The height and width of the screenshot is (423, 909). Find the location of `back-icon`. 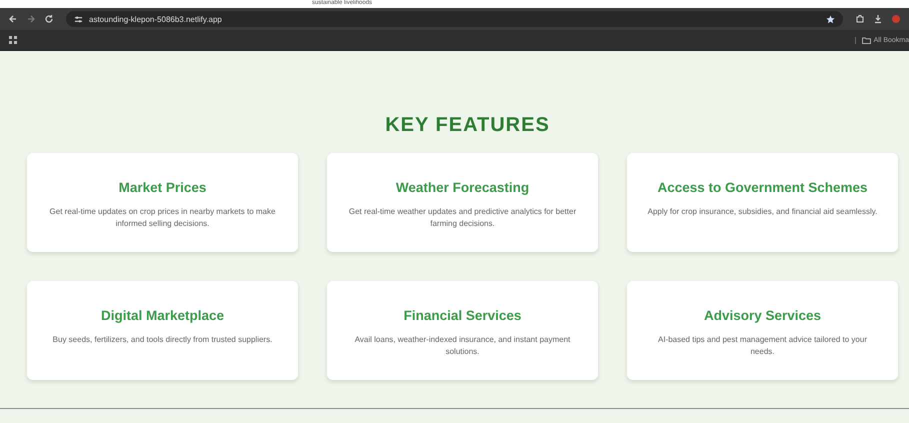

back-icon is located at coordinates (13, 19).